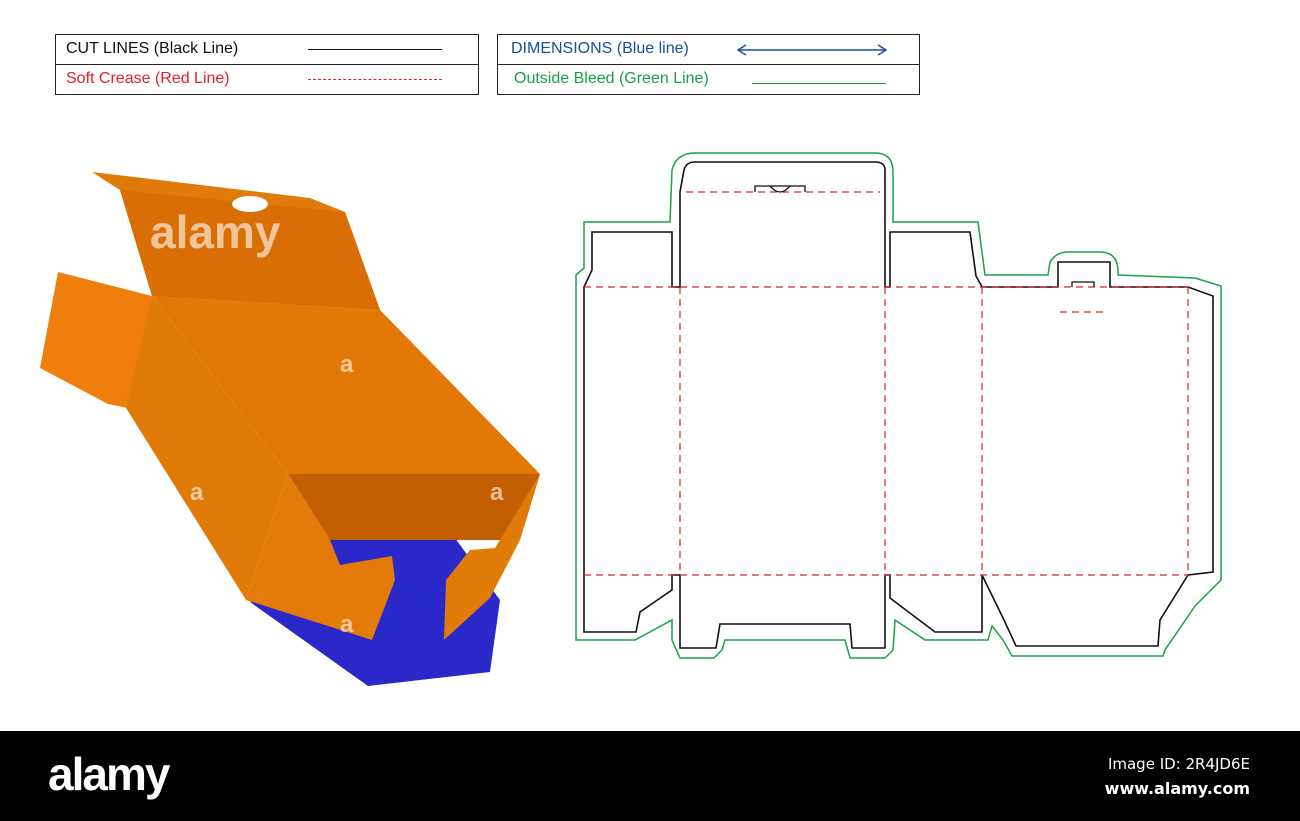 The height and width of the screenshot is (821, 1300). What do you see at coordinates (780, 189) in the screenshot?
I see `thumb-notch-cut` at bounding box center [780, 189].